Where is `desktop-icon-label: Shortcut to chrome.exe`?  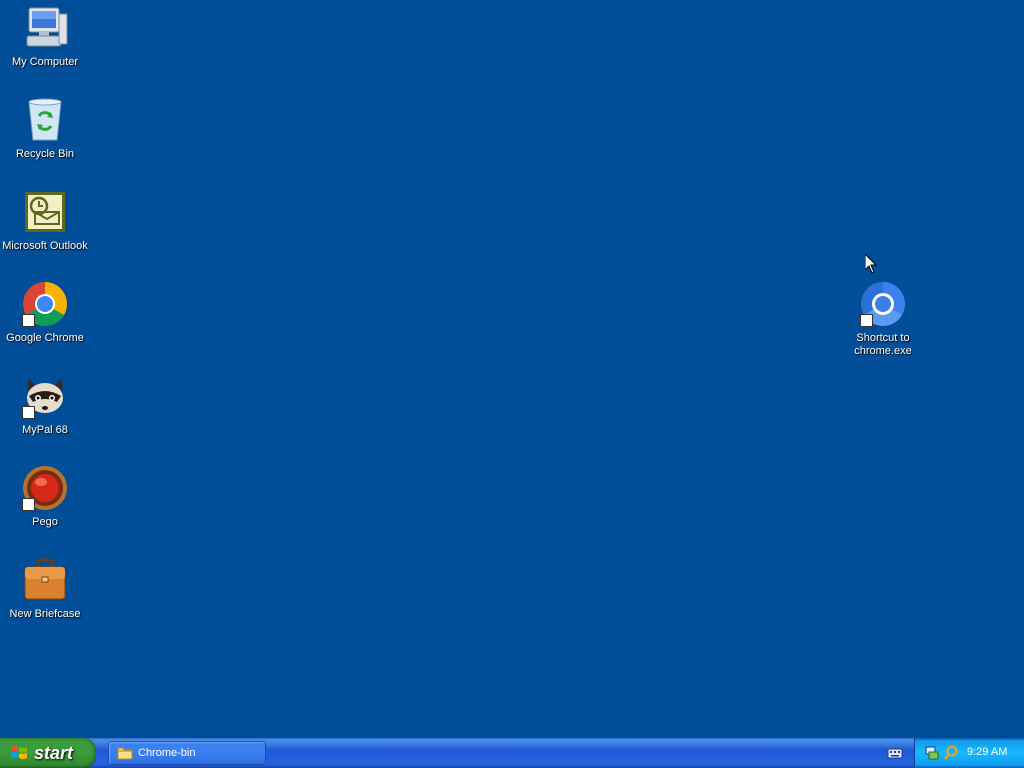
desktop-icon-label: Shortcut to chrome.exe is located at coordinates (883, 344).